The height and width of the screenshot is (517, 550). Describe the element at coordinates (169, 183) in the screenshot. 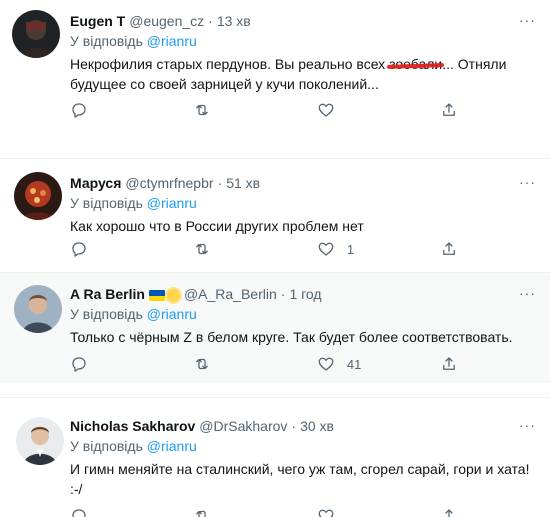

I see `author-handle: @ctymrfnepbr` at that location.